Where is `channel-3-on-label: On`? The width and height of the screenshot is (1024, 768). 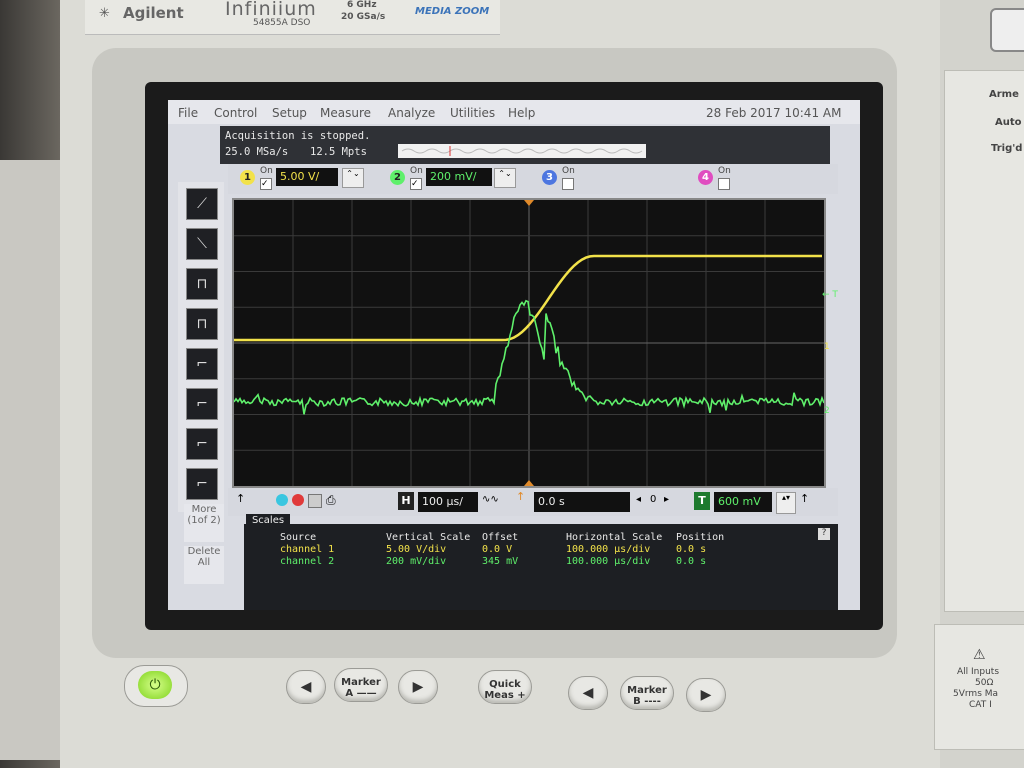 channel-3-on-label: On is located at coordinates (568, 171).